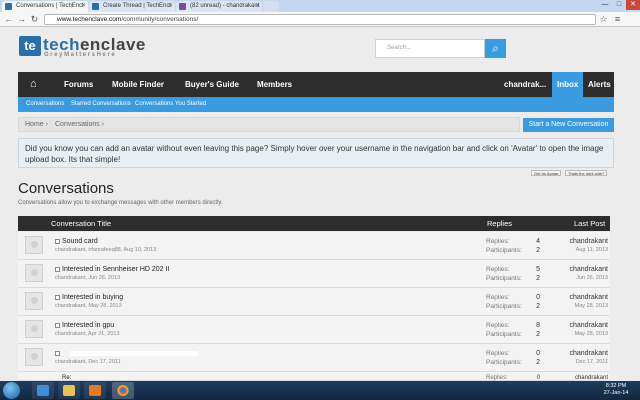  I want to click on col-replies: Replies, so click(499, 223).